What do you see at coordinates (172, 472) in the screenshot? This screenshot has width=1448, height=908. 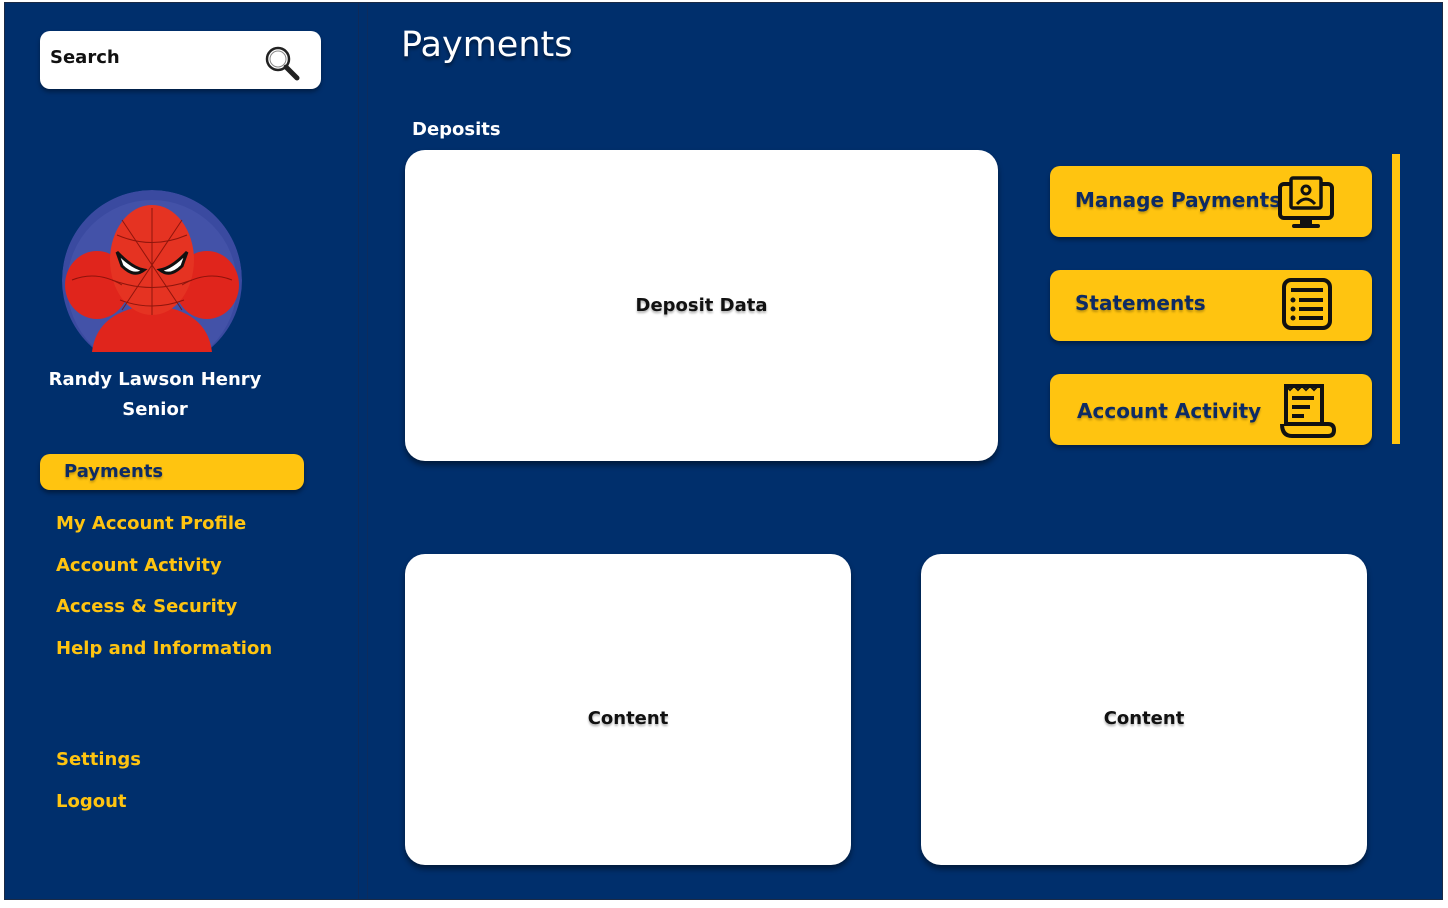 I see `nav-item-payments: Payments` at bounding box center [172, 472].